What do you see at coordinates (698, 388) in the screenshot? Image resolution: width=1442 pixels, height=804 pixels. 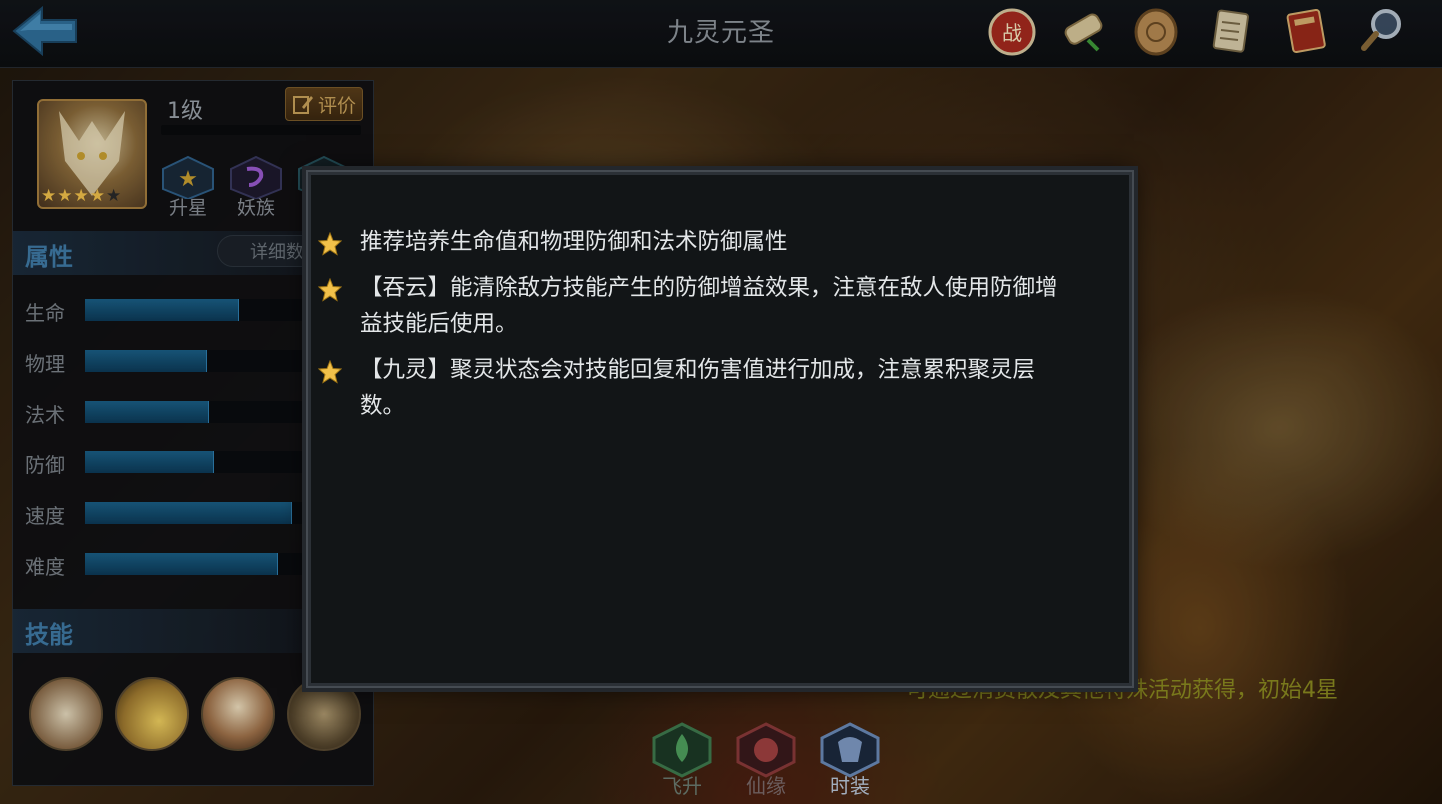 I see `tip-text: 【九灵】聚灵状态会对技能回复和伤害值进行加成，注意累积聚灵层数。` at bounding box center [698, 388].